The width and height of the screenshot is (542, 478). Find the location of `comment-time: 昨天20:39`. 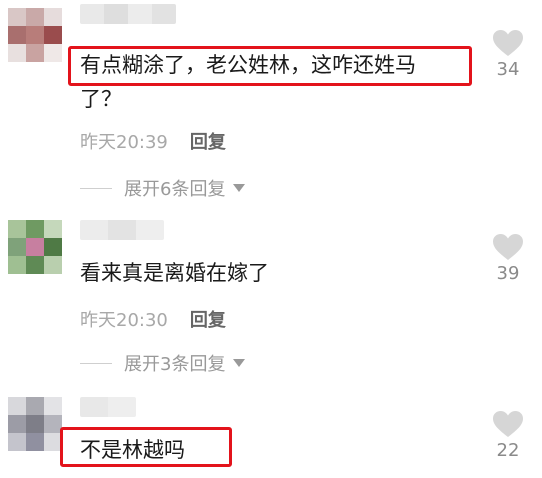

comment-time: 昨天20:39 is located at coordinates (124, 142).